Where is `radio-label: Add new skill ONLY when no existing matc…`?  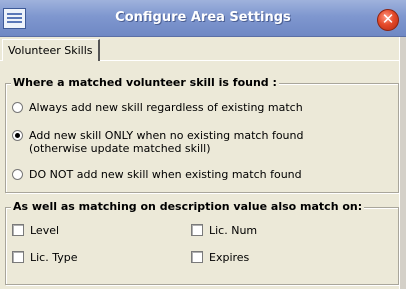 radio-label: Add new skill ONLY when no existing matc… is located at coordinates (166, 142).